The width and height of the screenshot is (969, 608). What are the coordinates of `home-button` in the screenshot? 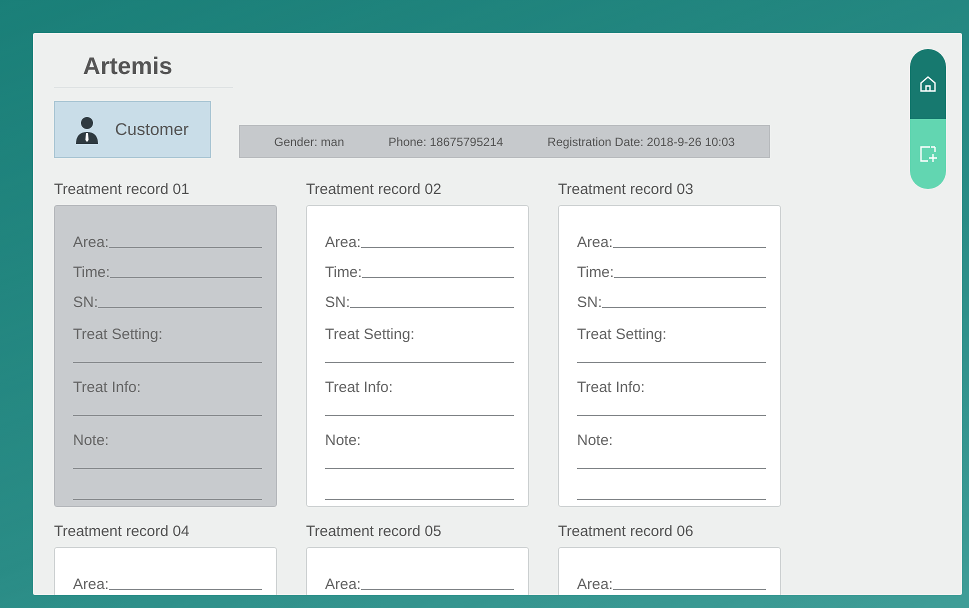 It's located at (928, 84).